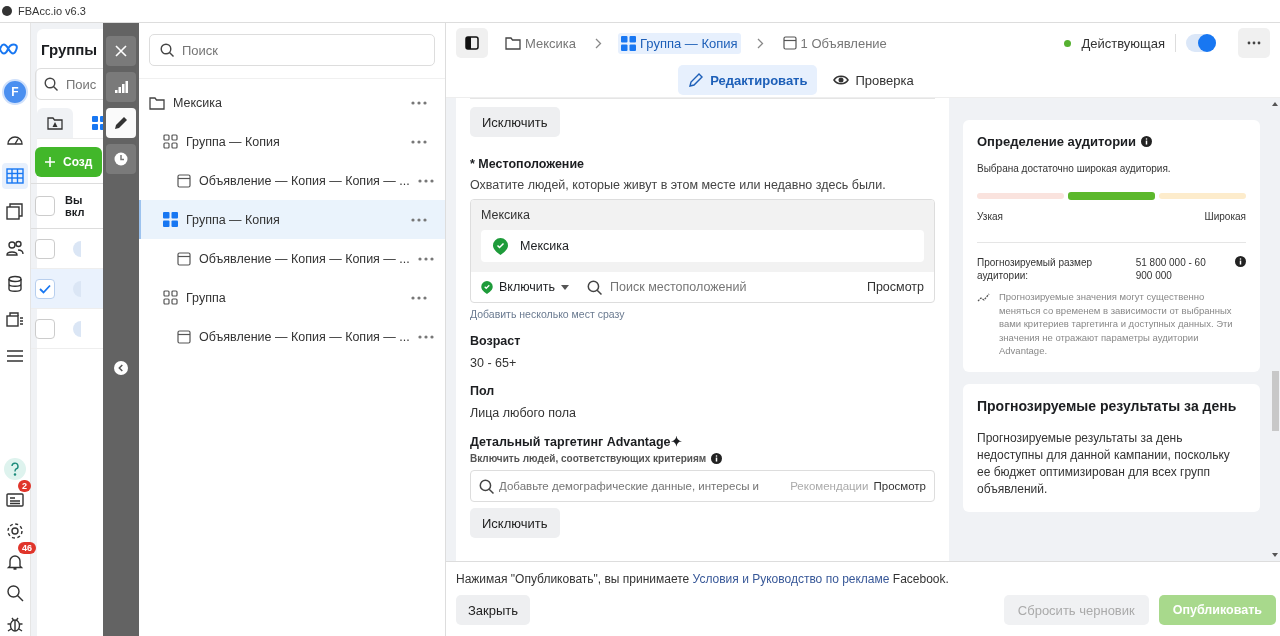 This screenshot has height=636, width=1280. What do you see at coordinates (15, 531) in the screenshot?
I see `settings-icon` at bounding box center [15, 531].